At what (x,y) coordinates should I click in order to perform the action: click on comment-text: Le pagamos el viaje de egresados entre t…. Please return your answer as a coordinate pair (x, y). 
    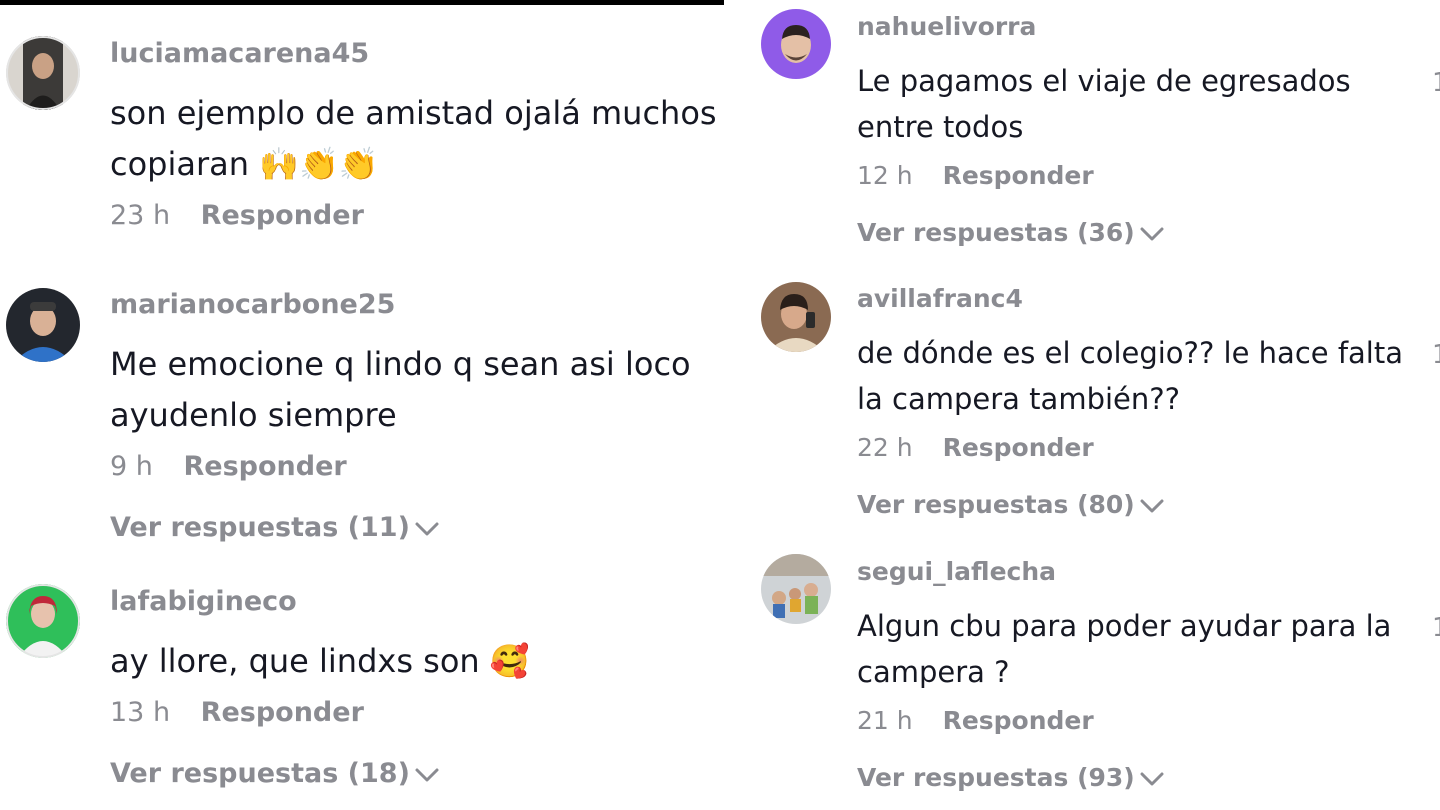
    Looking at the image, I should click on (1104, 104).